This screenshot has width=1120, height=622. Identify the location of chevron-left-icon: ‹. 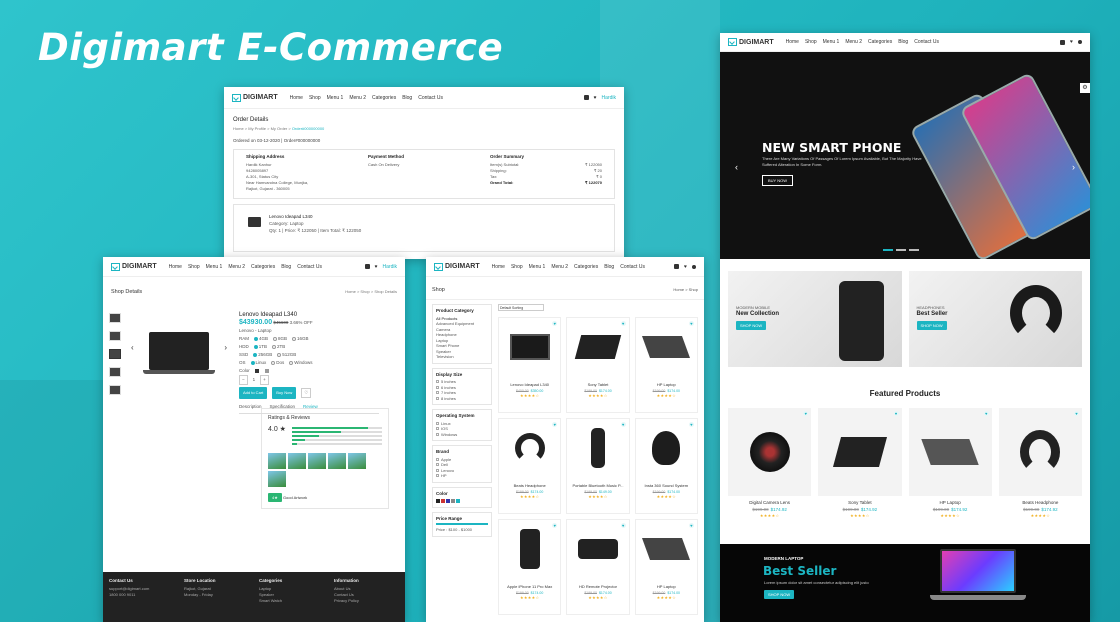
(132, 347).